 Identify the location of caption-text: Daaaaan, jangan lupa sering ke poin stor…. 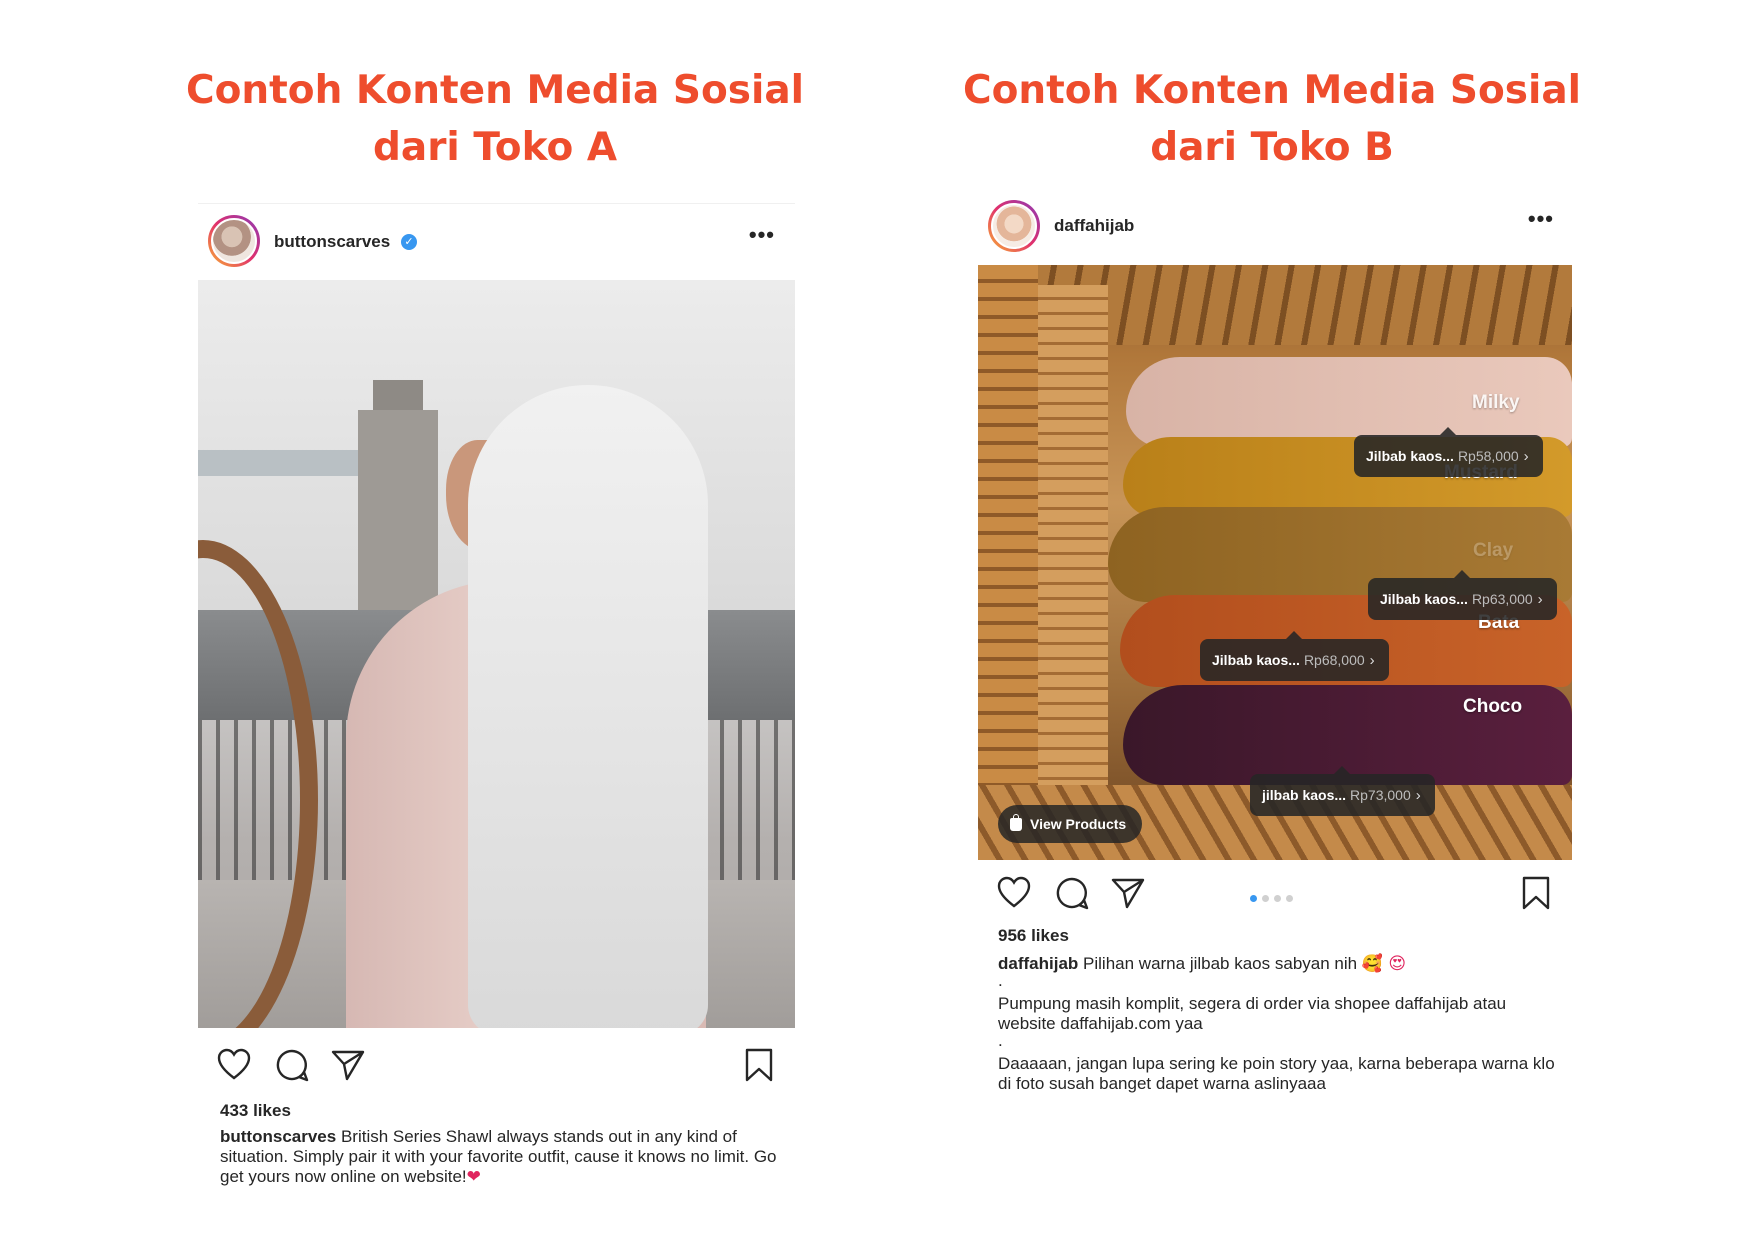
(1276, 1073).